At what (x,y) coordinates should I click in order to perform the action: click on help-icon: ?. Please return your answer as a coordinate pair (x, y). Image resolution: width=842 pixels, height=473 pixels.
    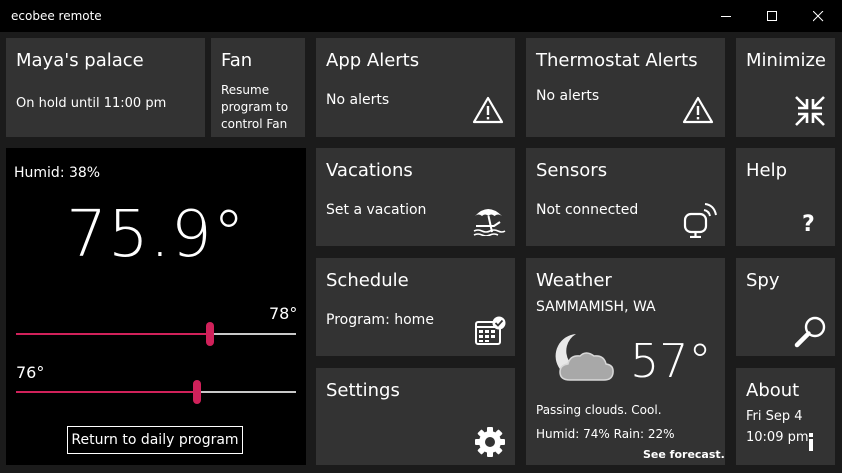
    Looking at the image, I should click on (808, 224).